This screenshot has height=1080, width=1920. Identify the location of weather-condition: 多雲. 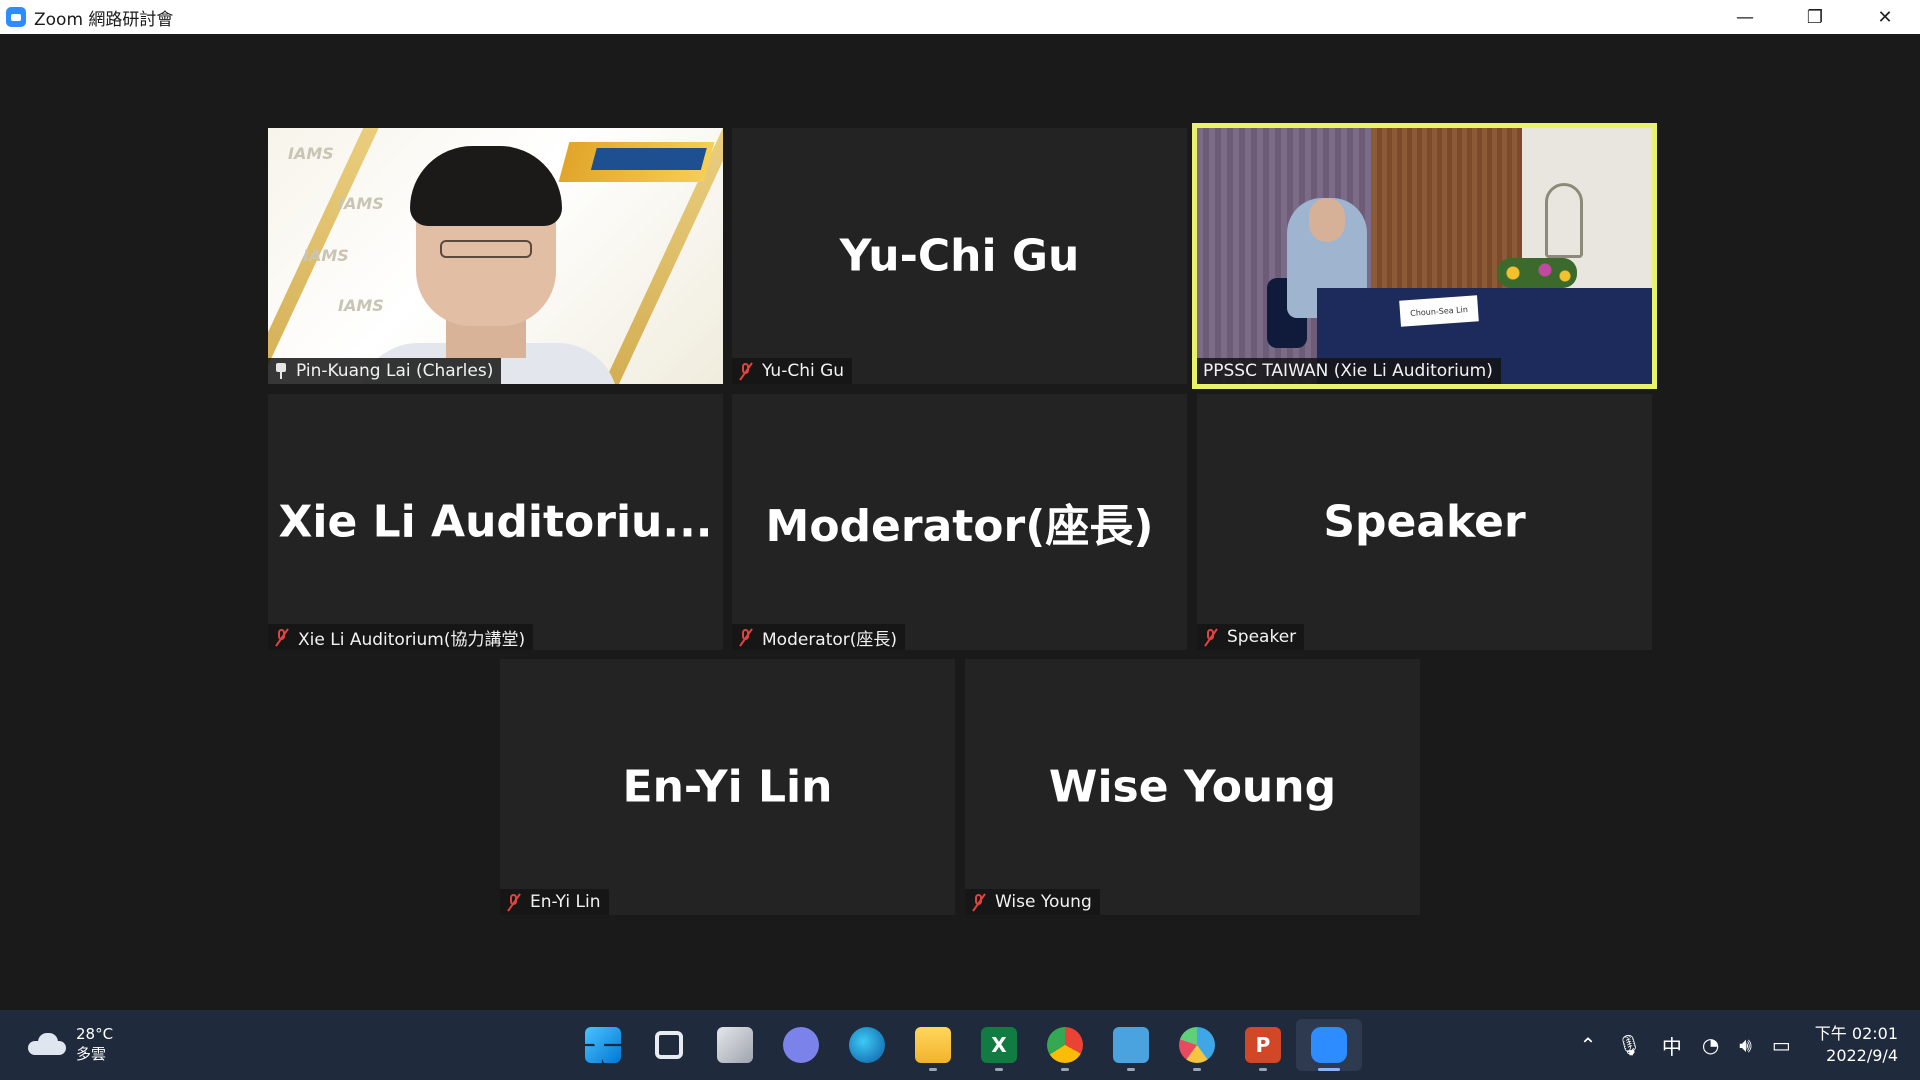
(91, 1054).